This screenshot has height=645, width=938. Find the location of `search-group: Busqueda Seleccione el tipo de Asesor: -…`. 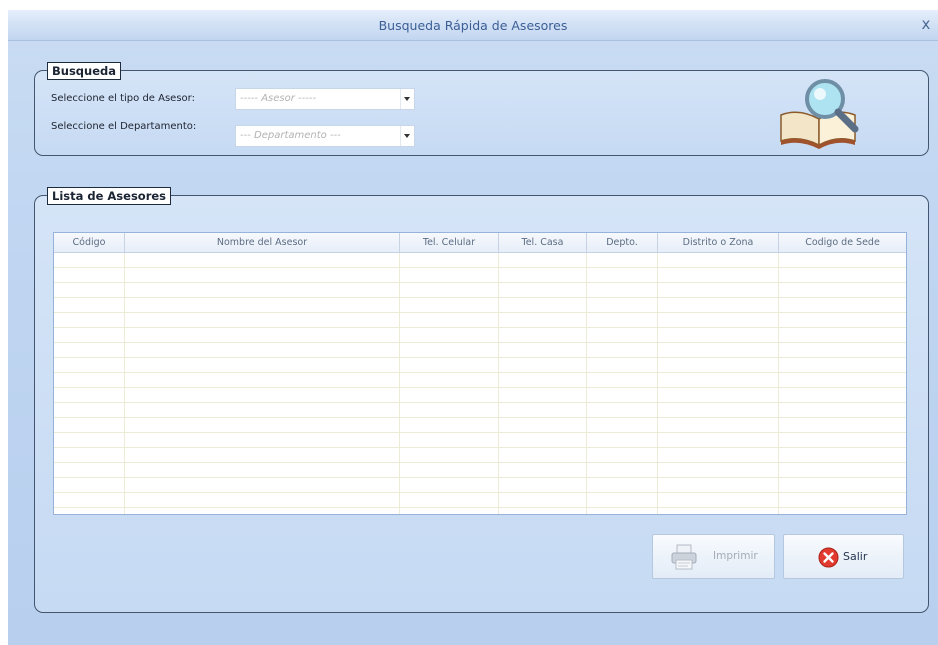

search-group: Busqueda Seleccione el tipo de Asesor: -… is located at coordinates (481, 109).